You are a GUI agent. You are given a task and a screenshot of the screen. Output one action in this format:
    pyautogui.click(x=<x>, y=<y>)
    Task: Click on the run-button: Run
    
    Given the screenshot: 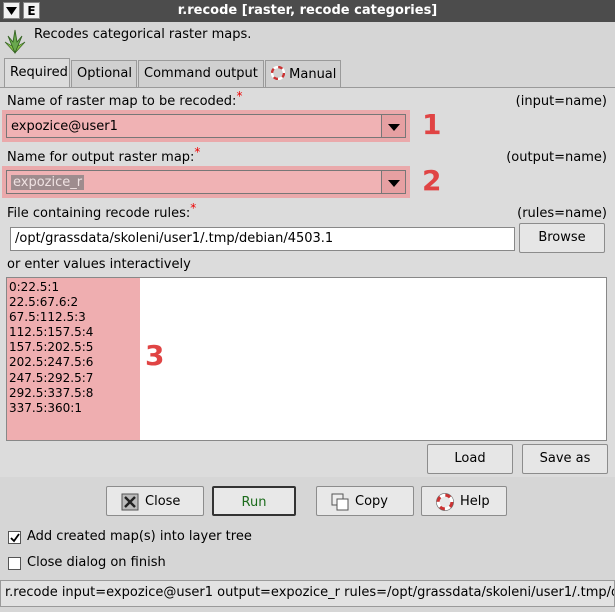 What is the action you would take?
    pyautogui.click(x=254, y=501)
    